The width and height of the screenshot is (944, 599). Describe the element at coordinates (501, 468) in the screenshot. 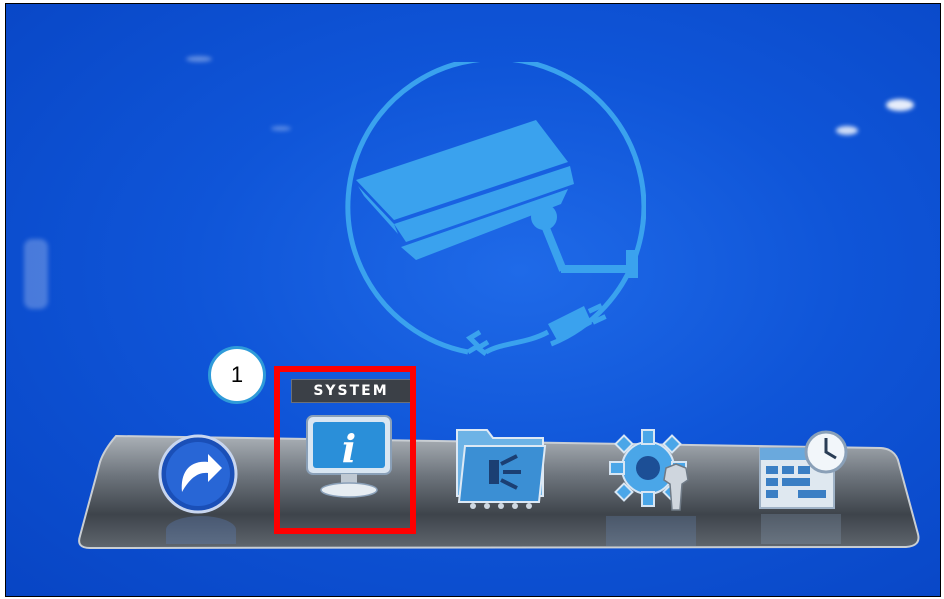

I see `record-folder-icon` at that location.